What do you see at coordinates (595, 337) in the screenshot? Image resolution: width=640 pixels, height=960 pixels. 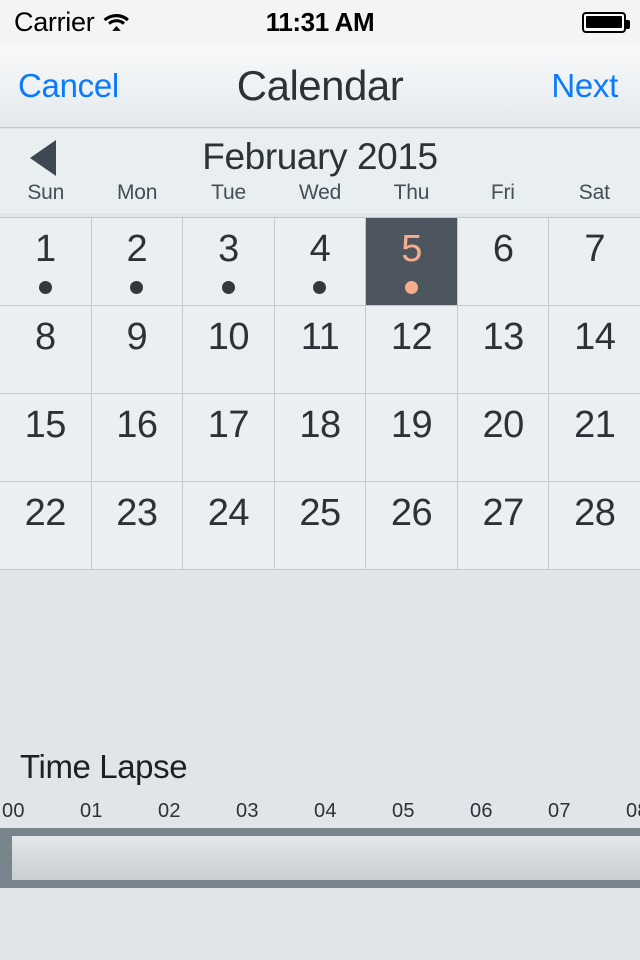 I see `calendar-day-number: 14` at bounding box center [595, 337].